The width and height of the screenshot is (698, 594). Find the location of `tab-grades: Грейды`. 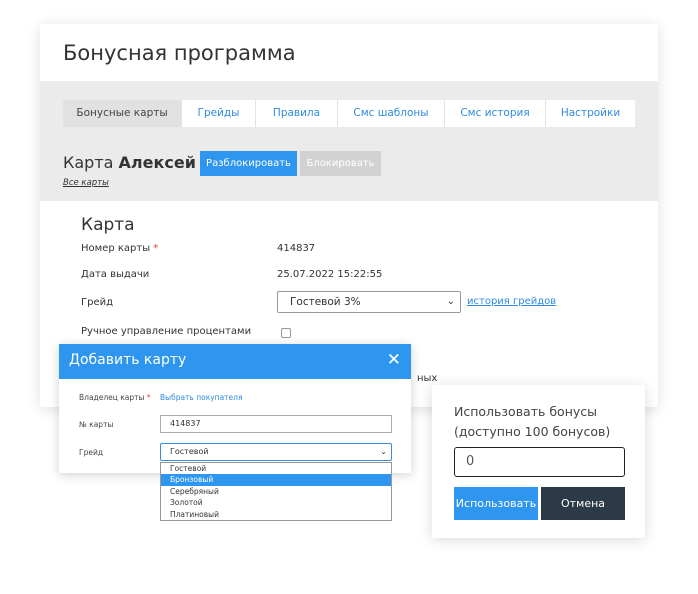

tab-grades: Грейды is located at coordinates (219, 113).